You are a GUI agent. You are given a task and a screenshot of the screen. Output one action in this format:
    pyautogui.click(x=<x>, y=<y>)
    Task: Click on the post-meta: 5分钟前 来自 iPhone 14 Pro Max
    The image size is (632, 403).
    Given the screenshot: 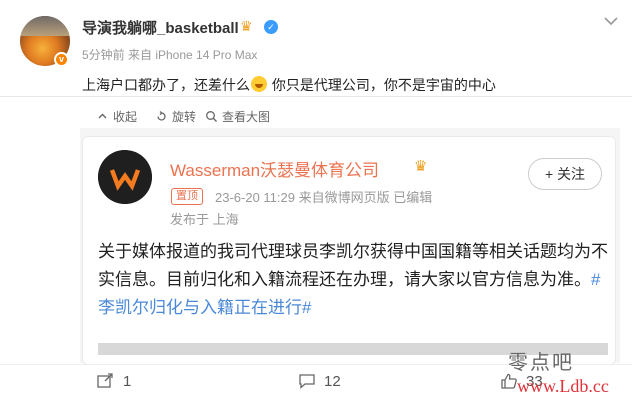 What is the action you would take?
    pyautogui.click(x=170, y=55)
    